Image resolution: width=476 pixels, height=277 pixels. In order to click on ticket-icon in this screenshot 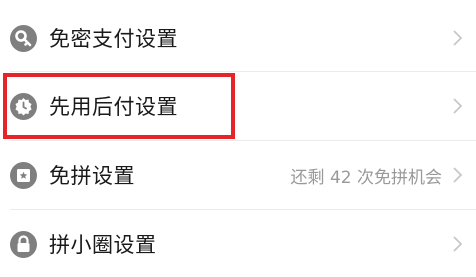, I will do `click(23, 175)`.